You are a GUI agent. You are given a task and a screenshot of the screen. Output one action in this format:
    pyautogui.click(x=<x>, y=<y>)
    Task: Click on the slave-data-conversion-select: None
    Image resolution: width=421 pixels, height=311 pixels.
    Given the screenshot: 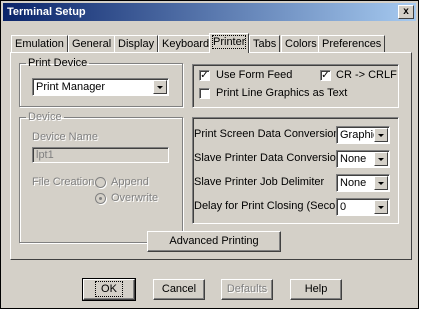 What is the action you would take?
    pyautogui.click(x=363, y=159)
    